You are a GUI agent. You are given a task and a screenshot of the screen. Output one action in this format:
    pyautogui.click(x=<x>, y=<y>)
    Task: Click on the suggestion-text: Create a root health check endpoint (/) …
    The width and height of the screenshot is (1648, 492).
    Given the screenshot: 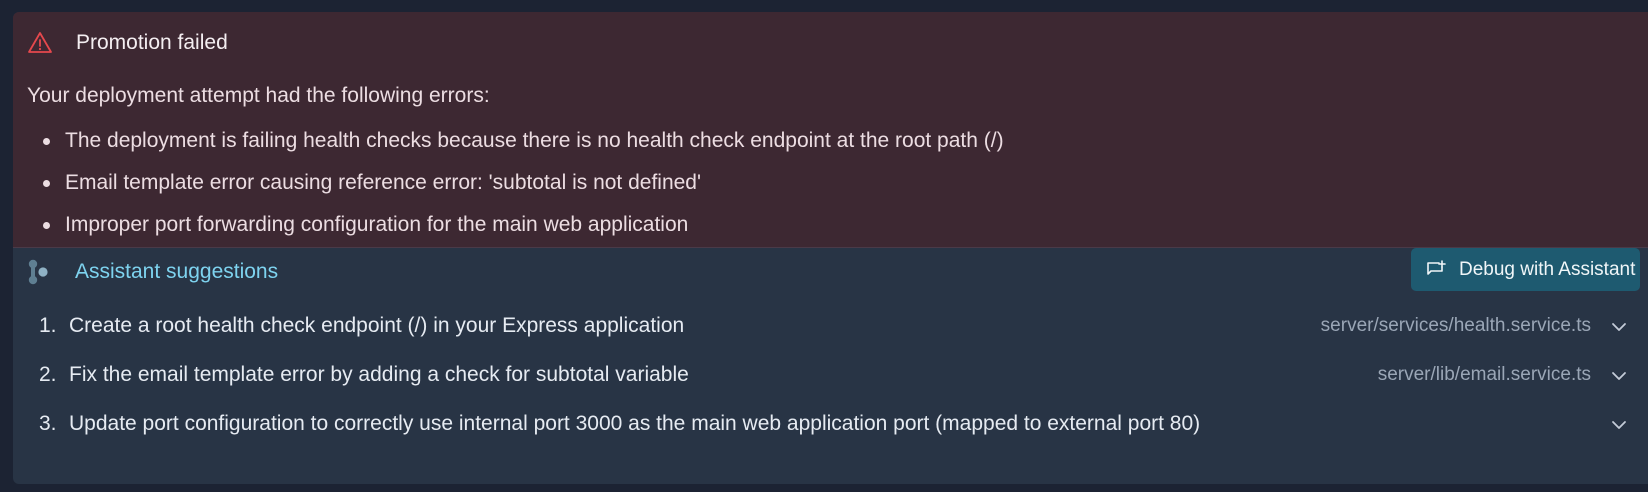 What is the action you would take?
    pyautogui.click(x=377, y=325)
    